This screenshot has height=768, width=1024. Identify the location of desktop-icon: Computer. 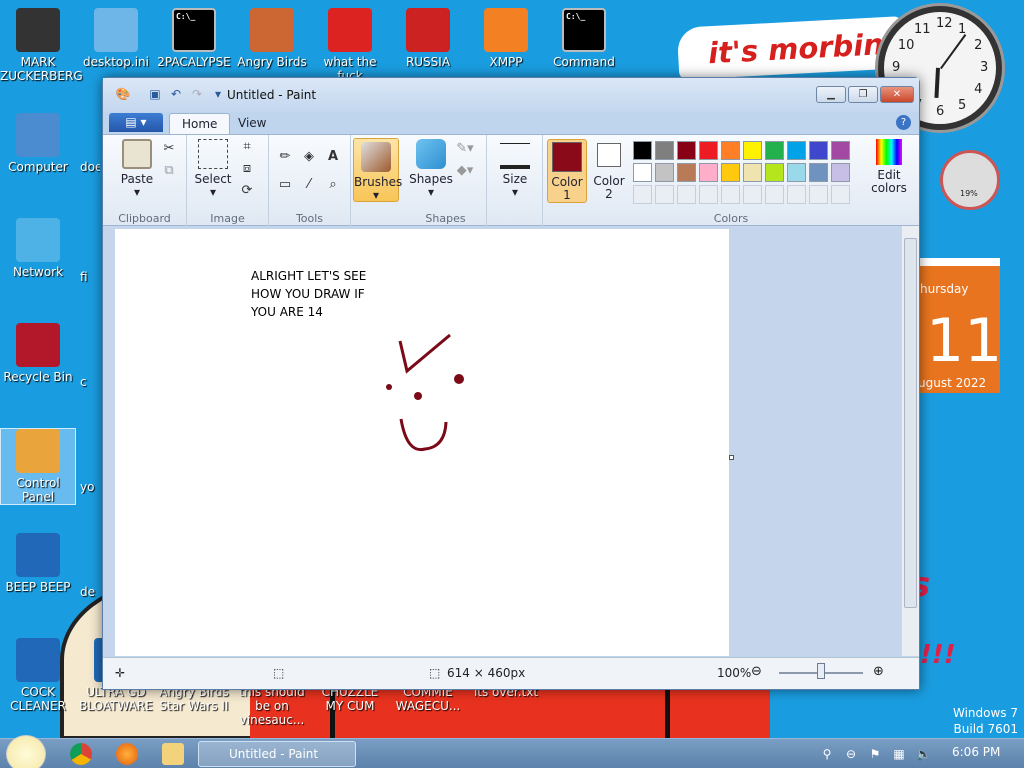
(38, 143).